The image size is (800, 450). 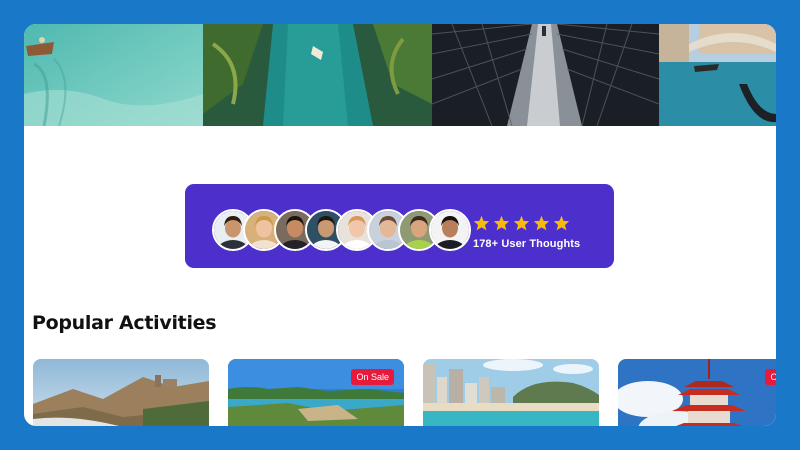 What do you see at coordinates (511, 392) in the screenshot?
I see `activity-card-beach-city` at bounding box center [511, 392].